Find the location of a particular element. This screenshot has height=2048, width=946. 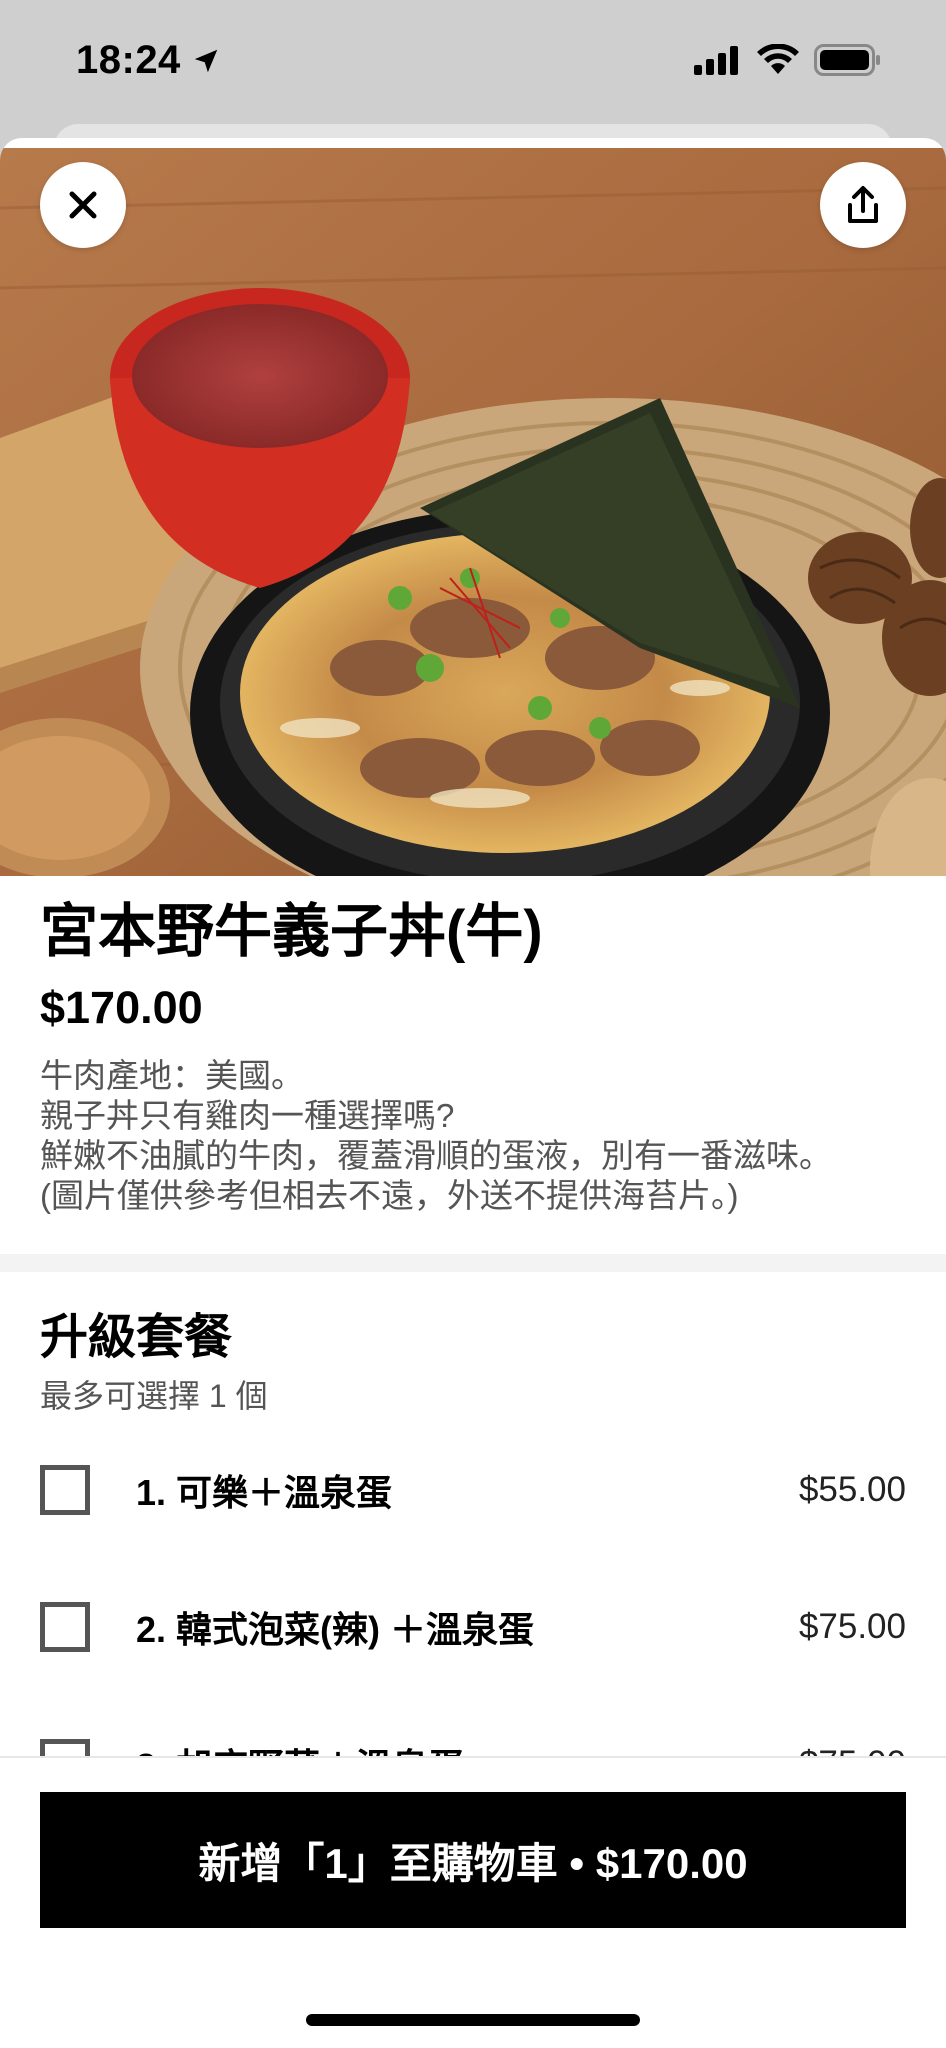

bottom-action-bar: 新增「1」至購物車 • $170.00 is located at coordinates (473, 1902).